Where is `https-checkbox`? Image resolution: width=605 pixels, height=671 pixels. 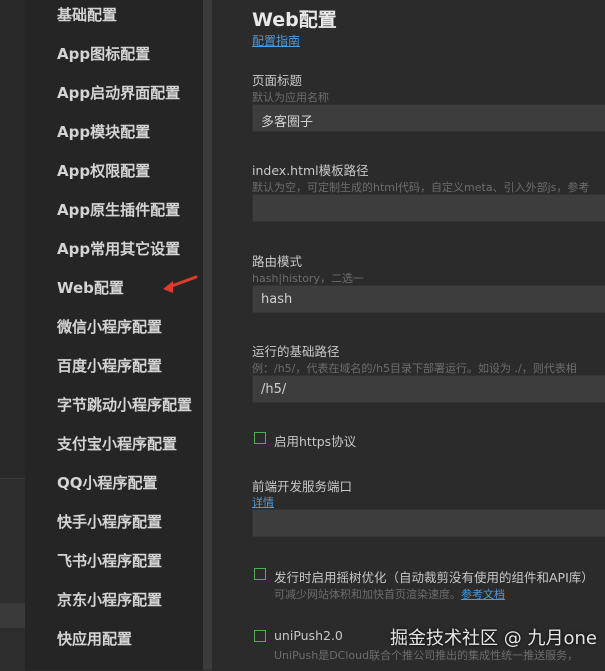 https-checkbox is located at coordinates (260, 438).